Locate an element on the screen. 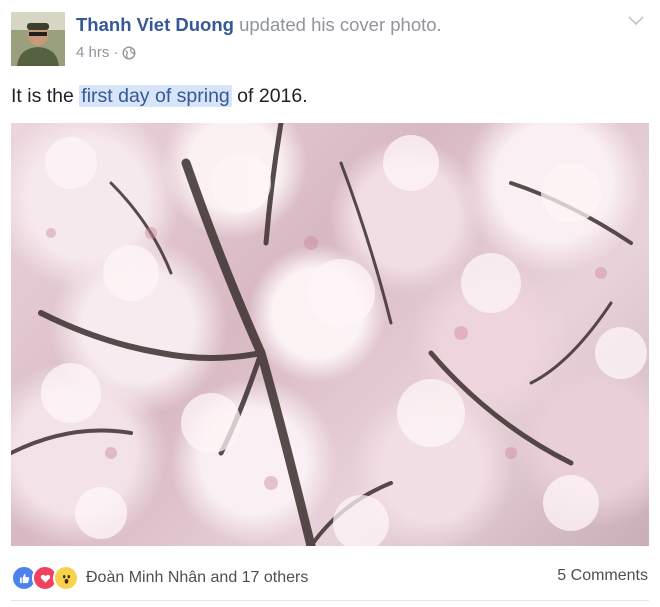 Image resolution: width=660 pixels, height=607 pixels. globe-icon is located at coordinates (129, 52).